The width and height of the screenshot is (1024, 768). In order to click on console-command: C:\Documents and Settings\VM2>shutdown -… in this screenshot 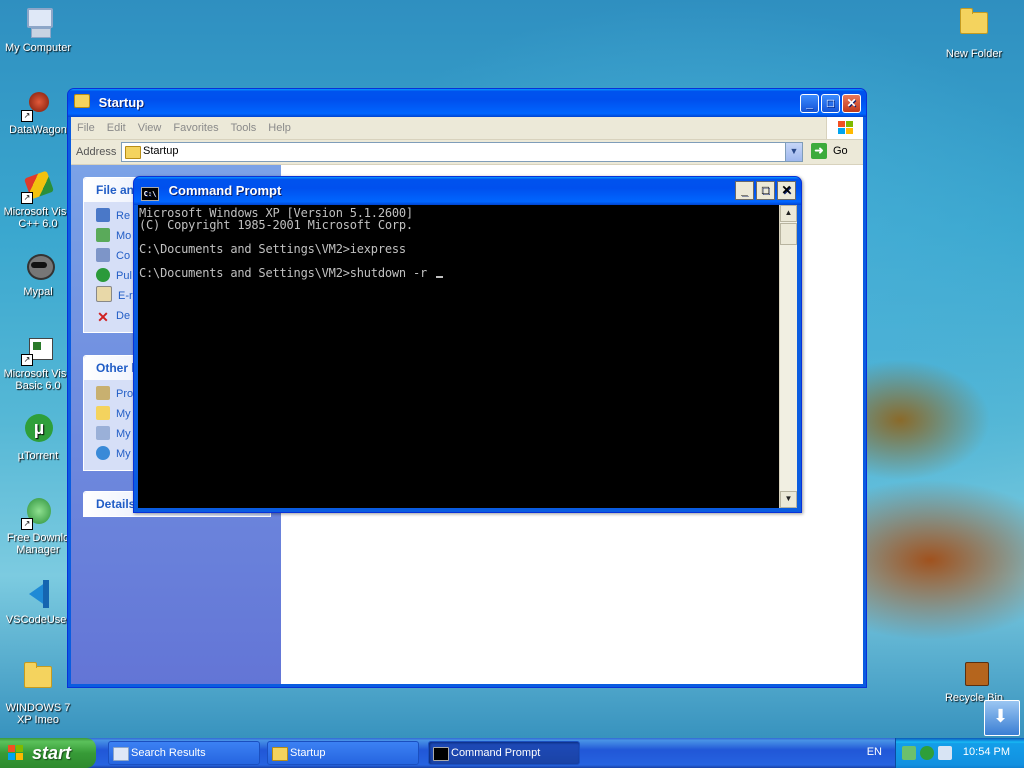, I will do `click(287, 273)`.